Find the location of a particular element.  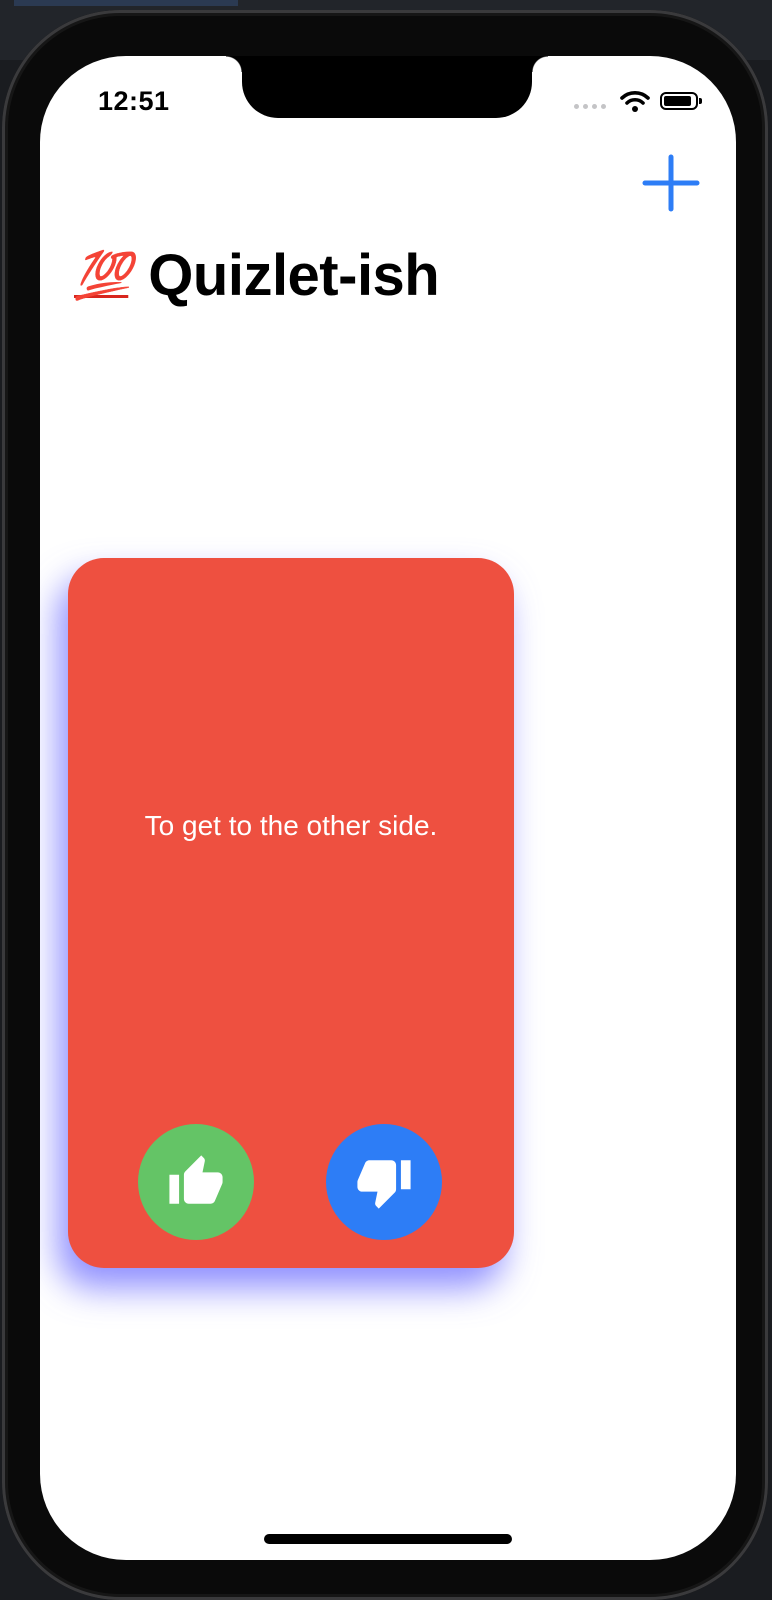

thumbs-down-button is located at coordinates (384, 1182).